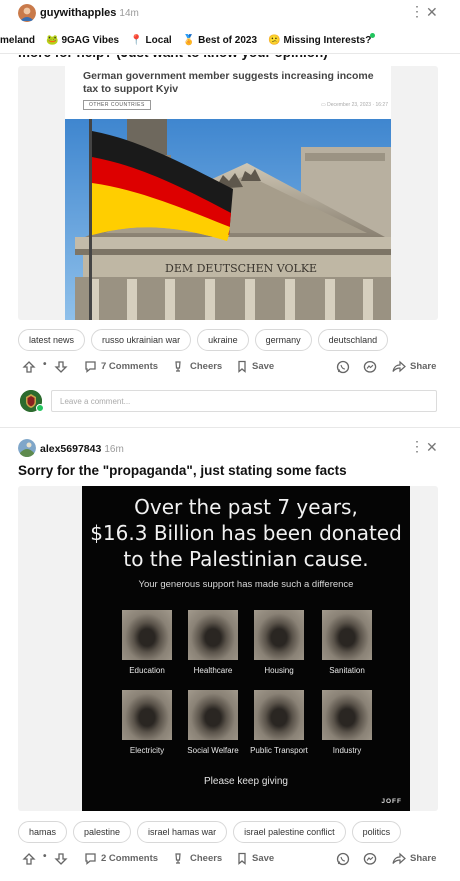  Describe the element at coordinates (43, 832) in the screenshot. I see `tag-chip: hamas` at that location.